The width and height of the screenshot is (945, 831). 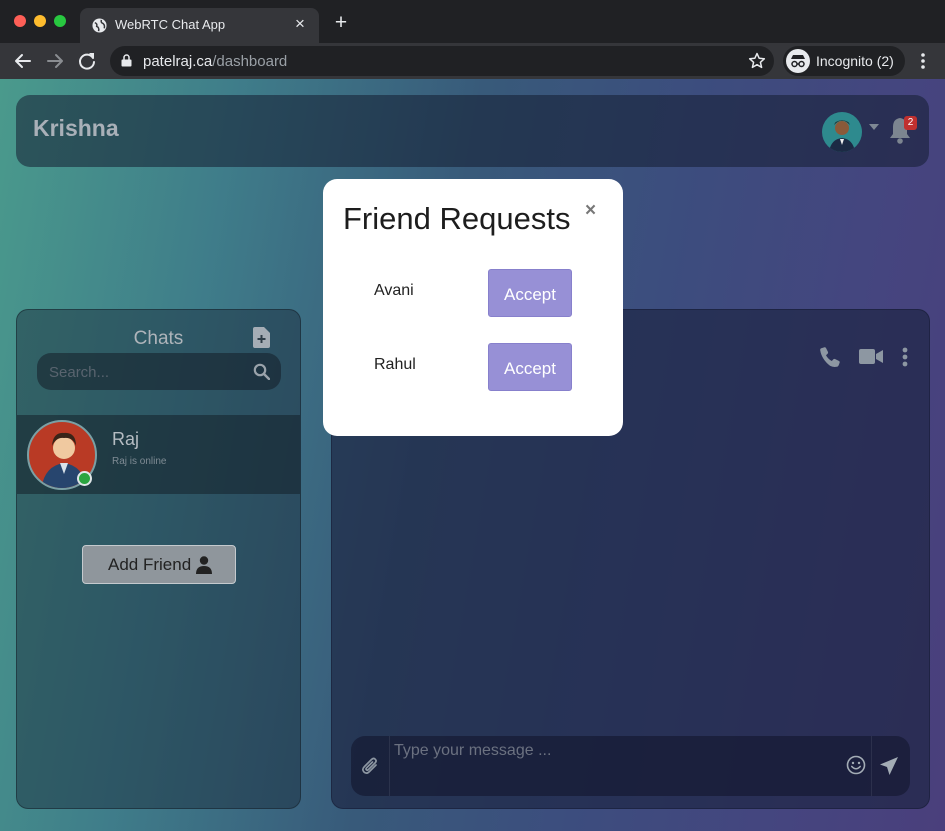 What do you see at coordinates (590, 211) in the screenshot?
I see `modal-close-button: ×` at bounding box center [590, 211].